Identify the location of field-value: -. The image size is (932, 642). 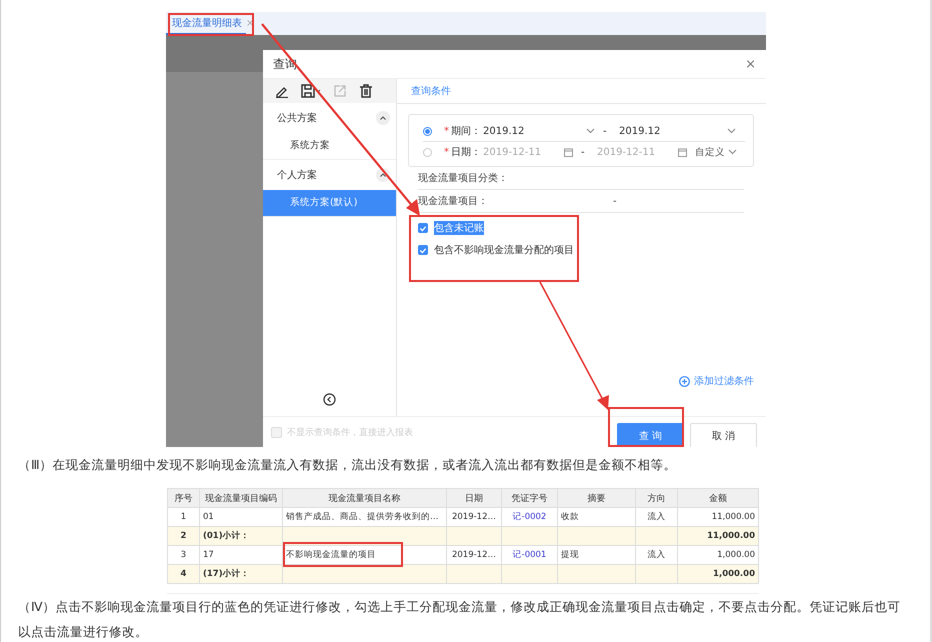
(615, 201).